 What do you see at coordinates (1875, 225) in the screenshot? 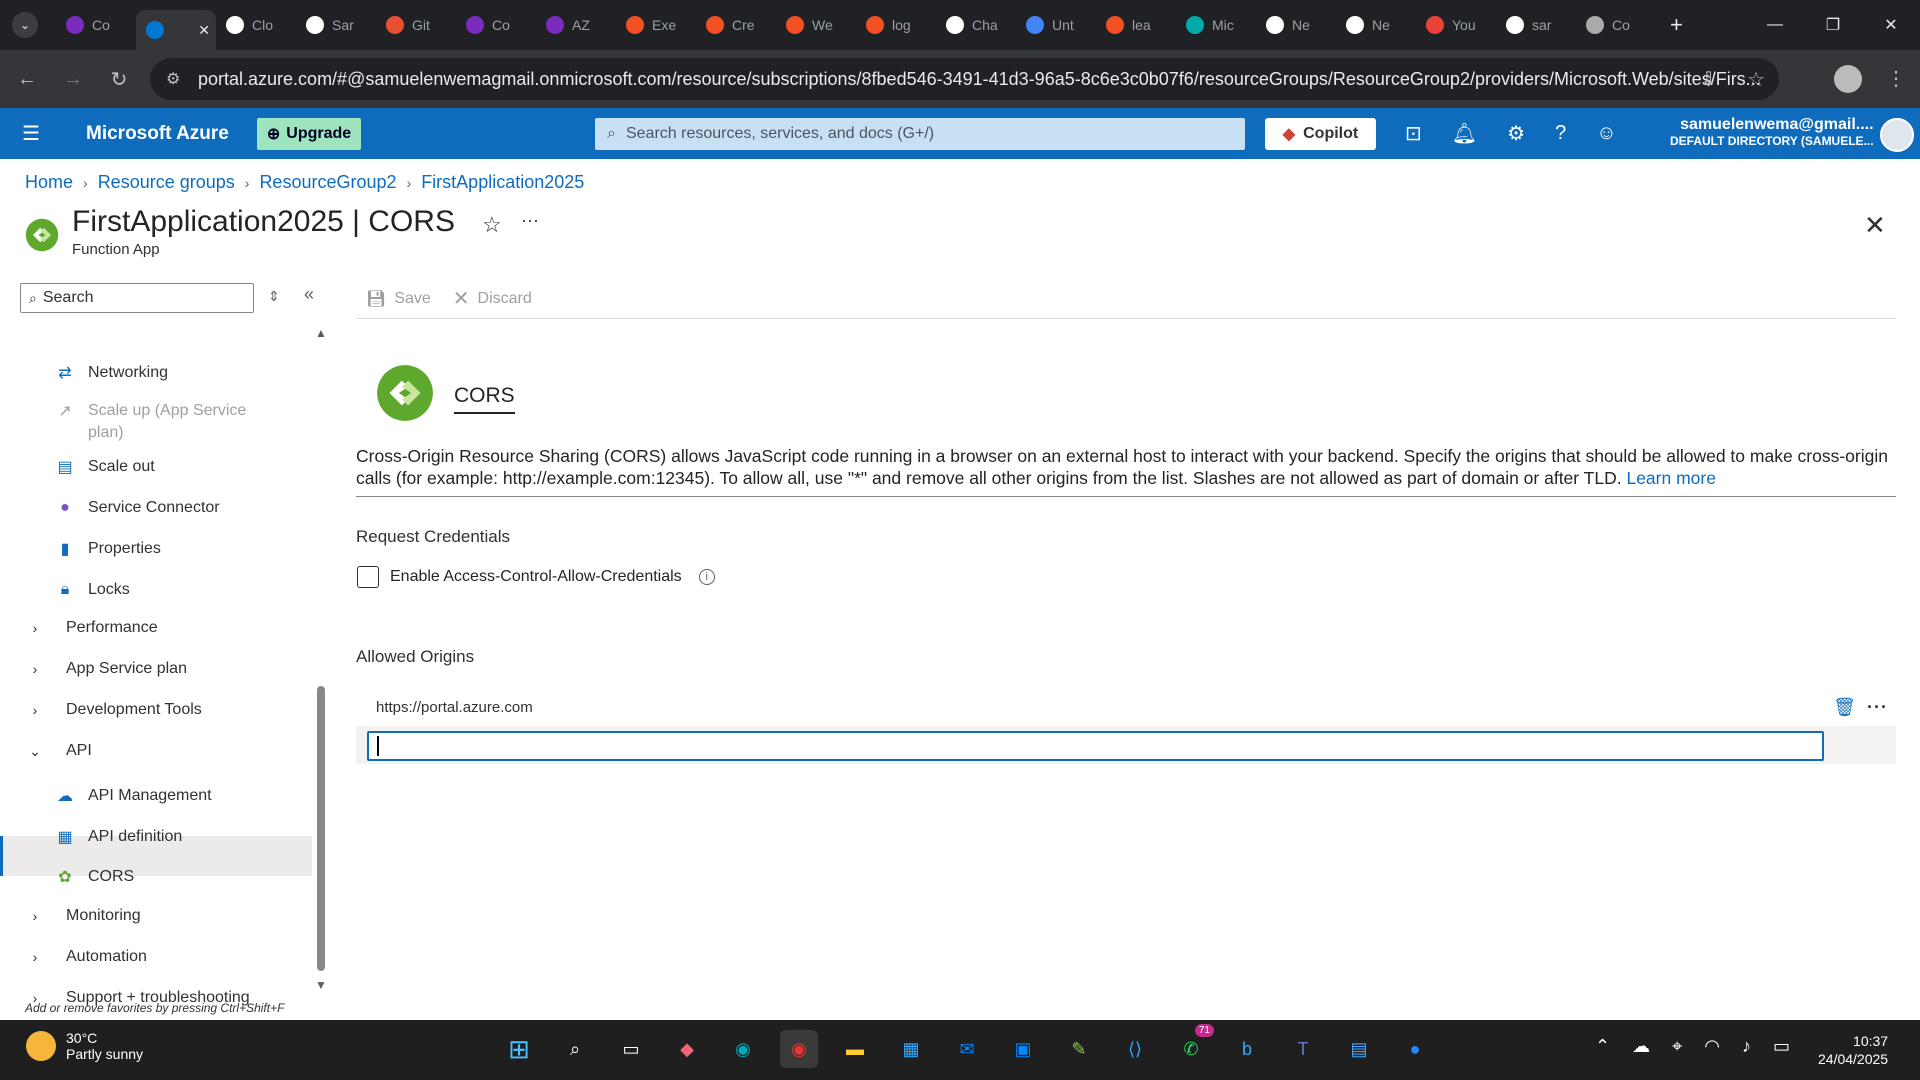
I see `close-blade-icon: ✕` at bounding box center [1875, 225].